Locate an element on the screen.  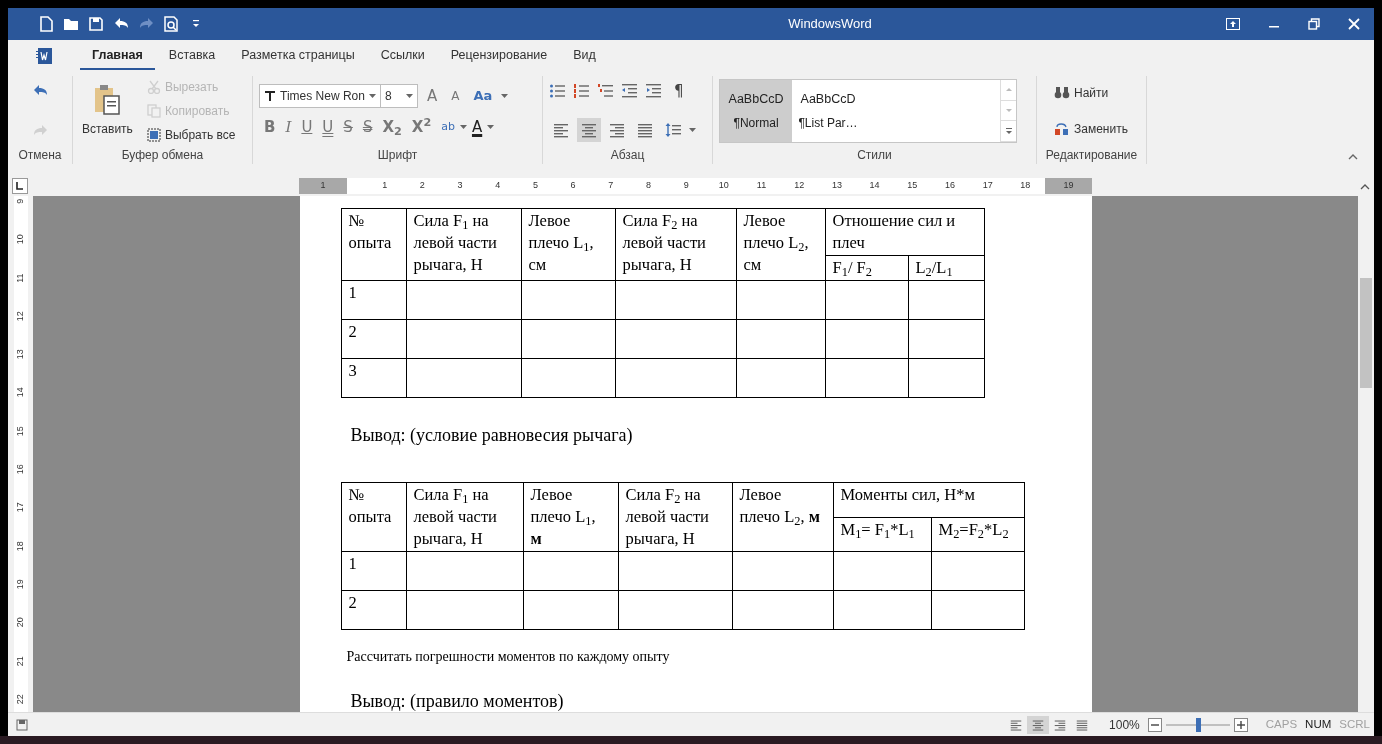
zoom-slider is located at coordinates (1198, 724).